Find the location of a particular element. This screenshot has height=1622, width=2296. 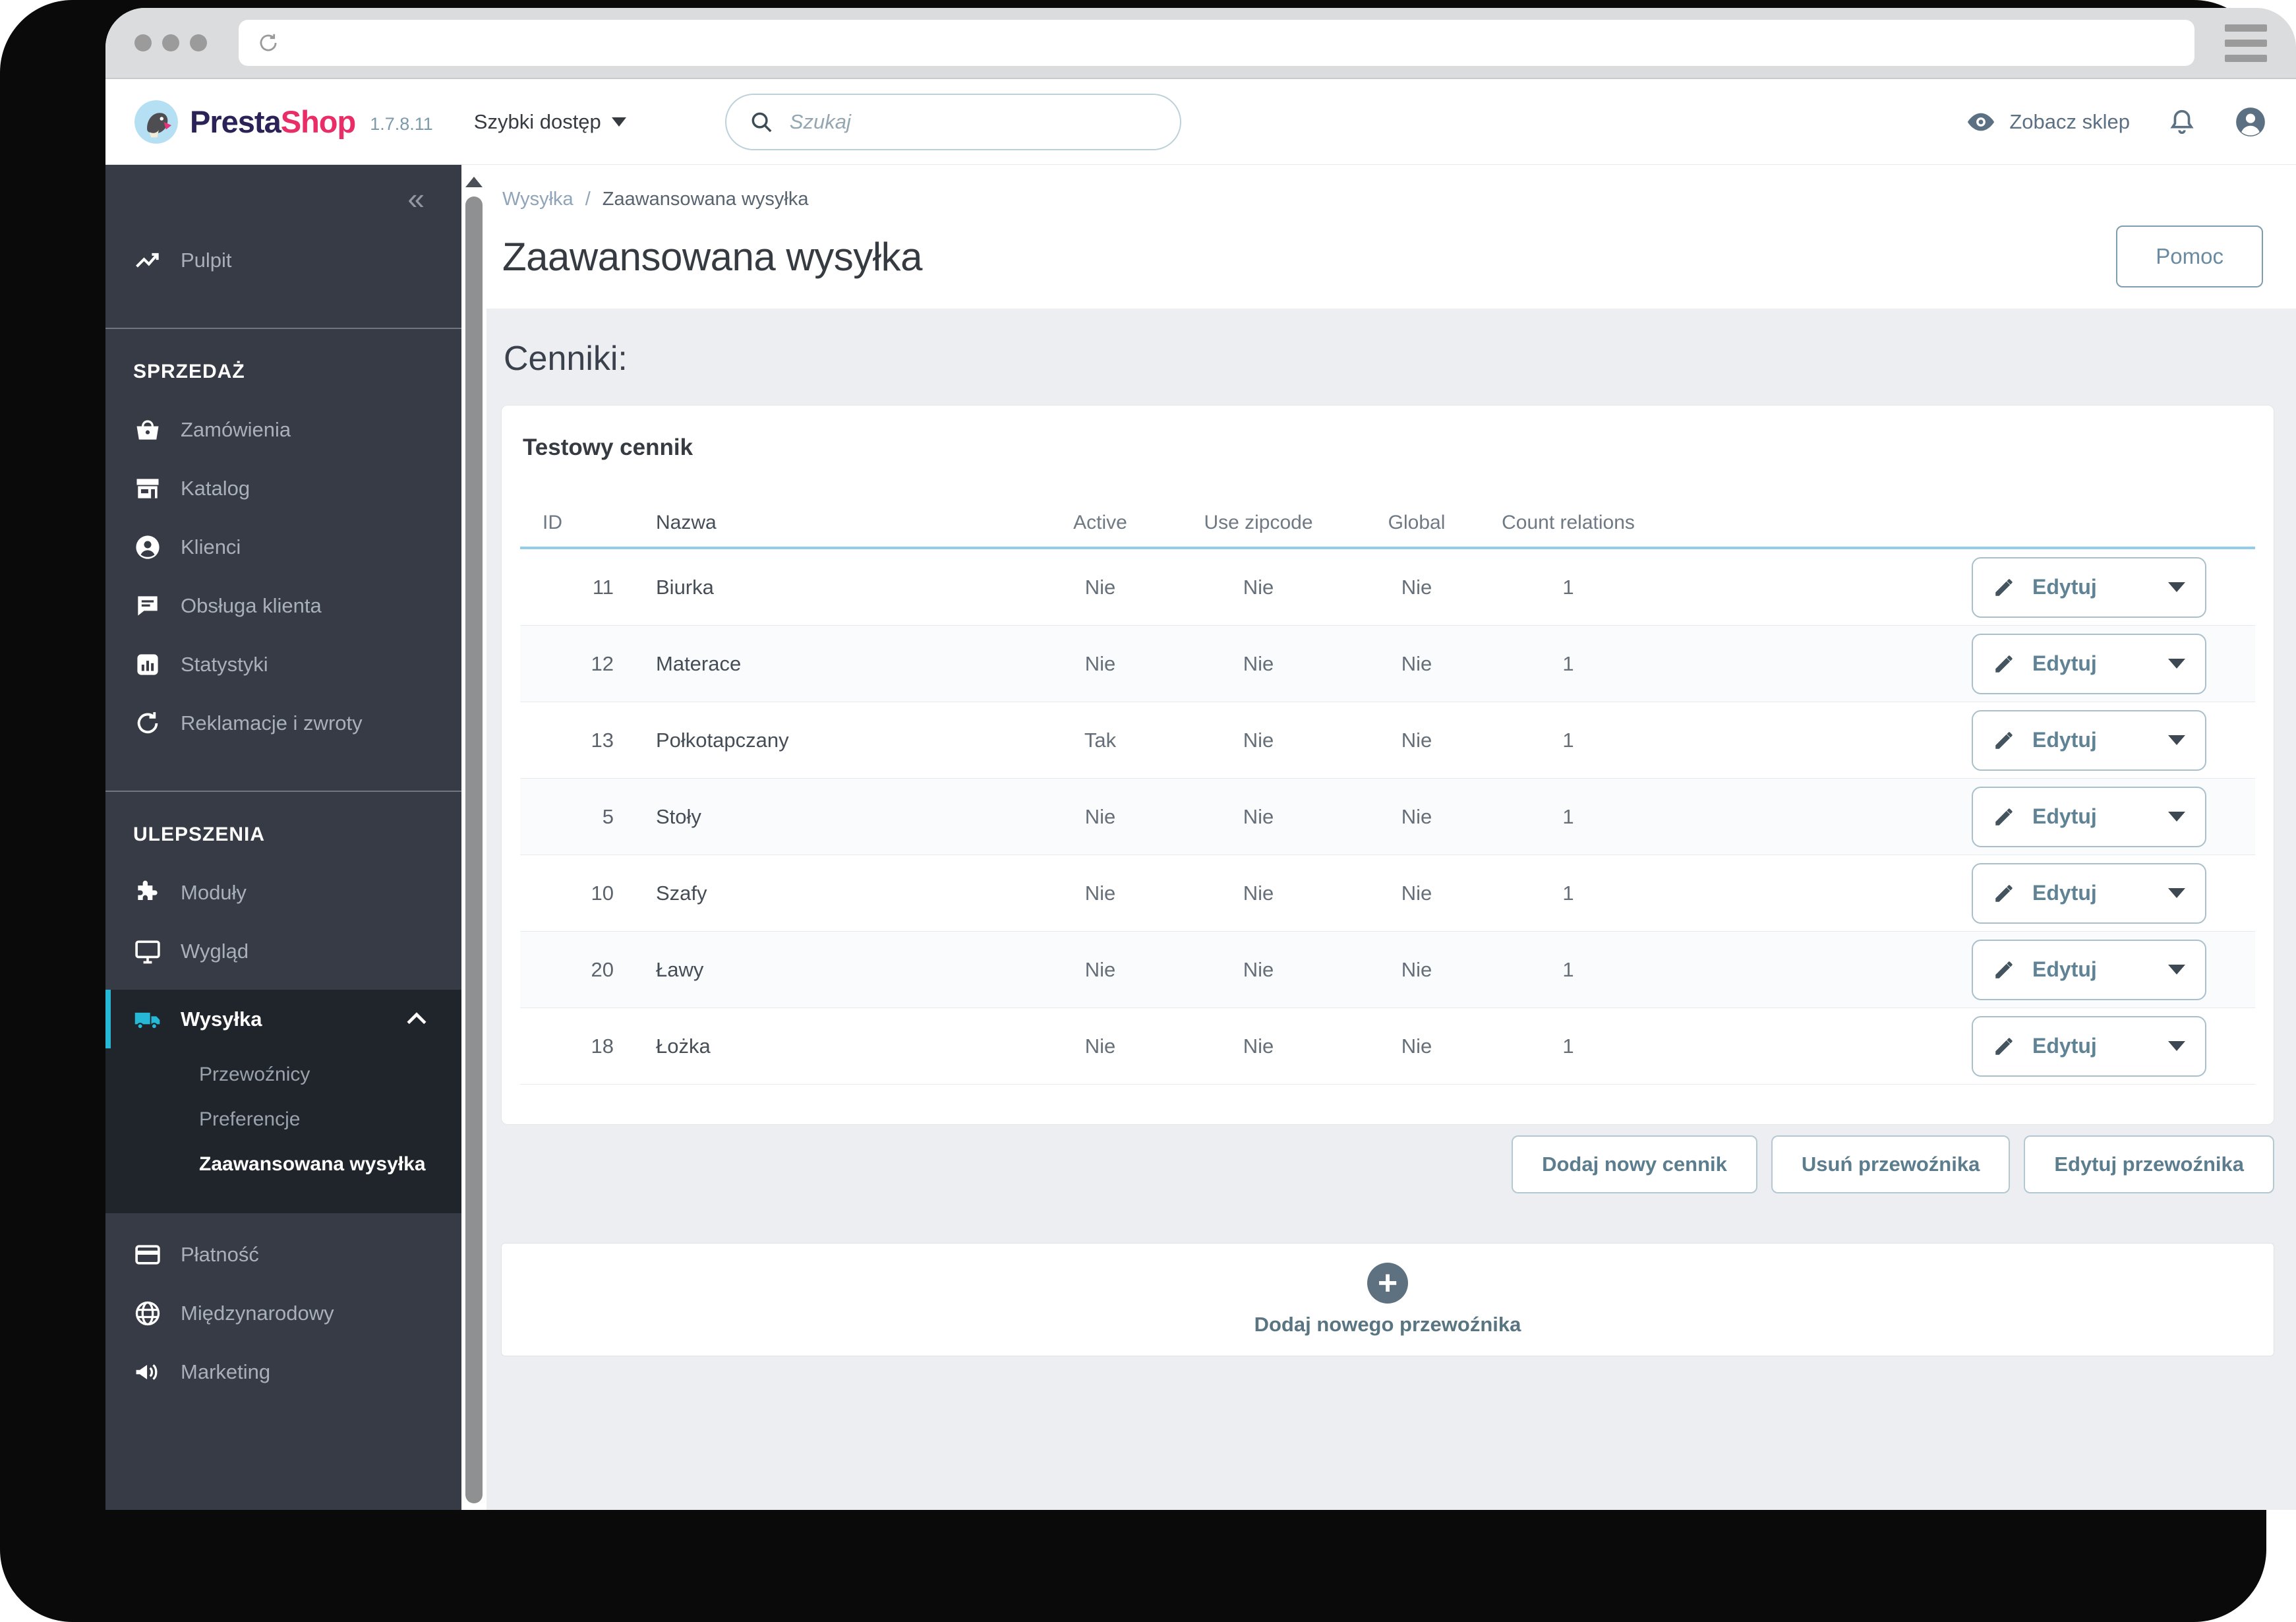

cell-name: Stoły is located at coordinates (678, 816).